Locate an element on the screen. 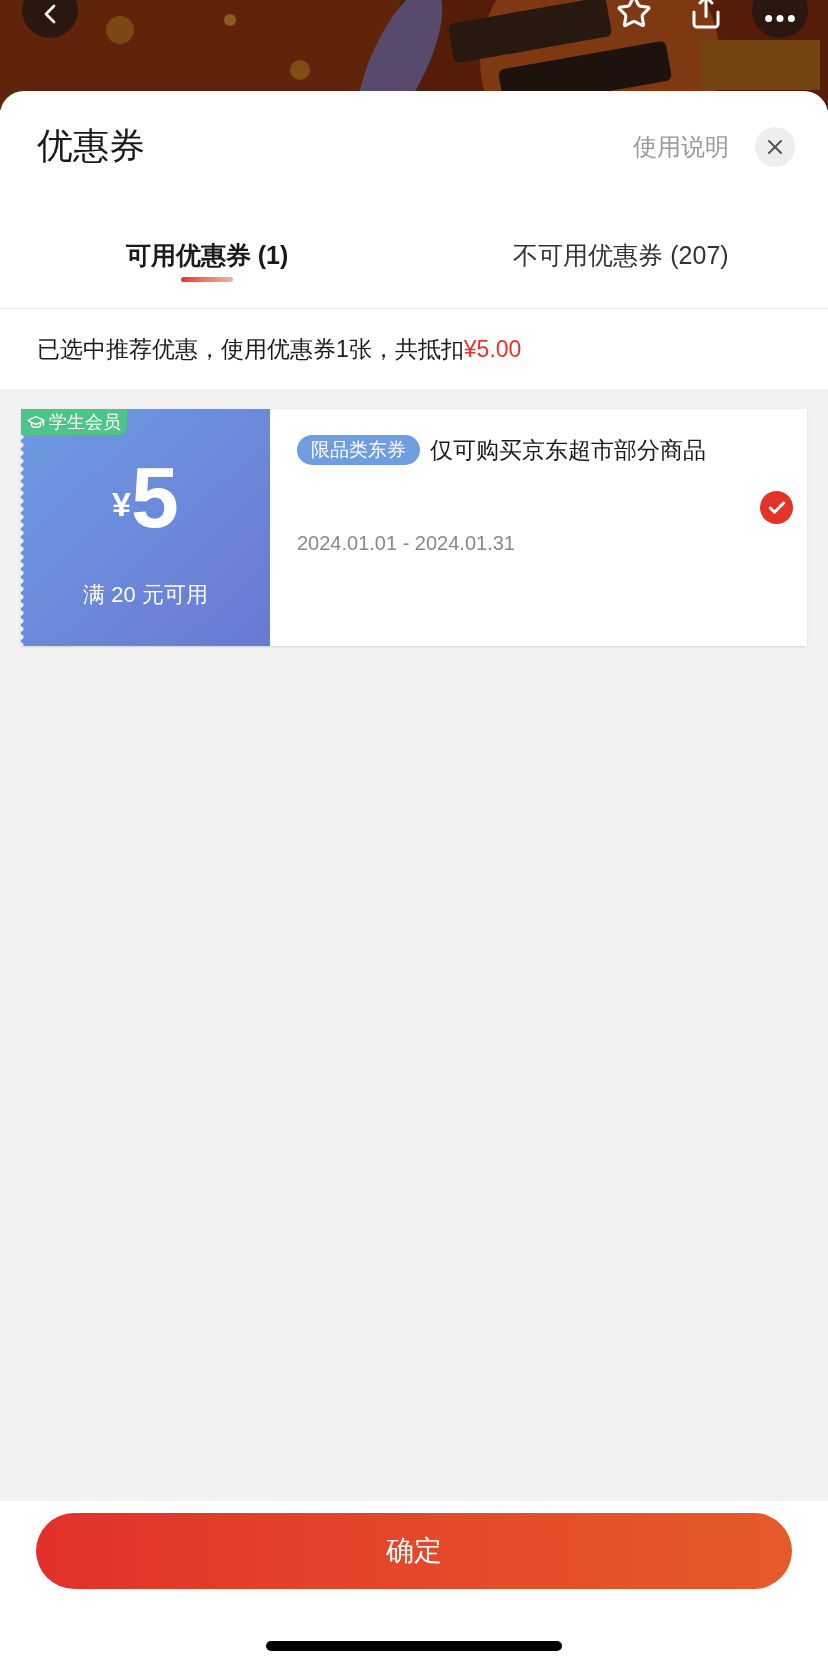 This screenshot has width=828, height=1669. member-badge: 学生会员 is located at coordinates (74, 422).